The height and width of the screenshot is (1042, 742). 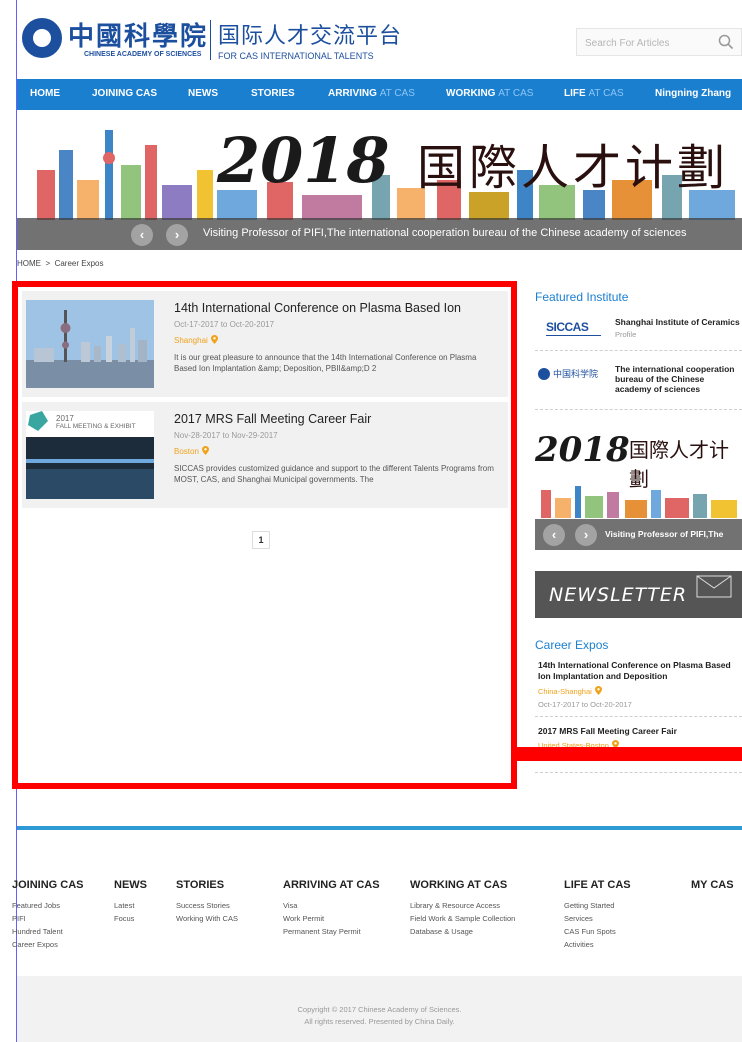 I want to click on newsletter-label: NEWSLETTER, so click(x=618, y=595).